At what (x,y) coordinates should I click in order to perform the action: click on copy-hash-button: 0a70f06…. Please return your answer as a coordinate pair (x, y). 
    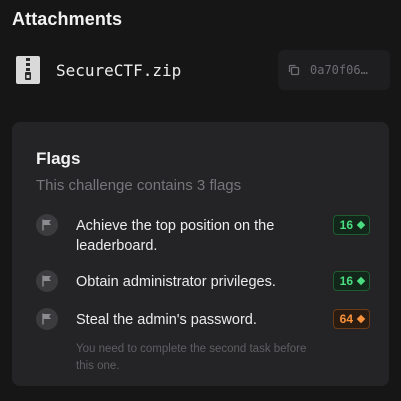
    Looking at the image, I should click on (334, 70).